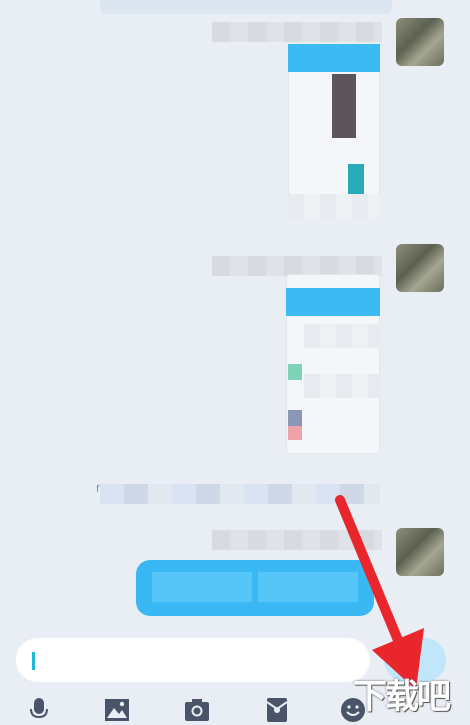  I want to click on red-packet-button, so click(277, 710).